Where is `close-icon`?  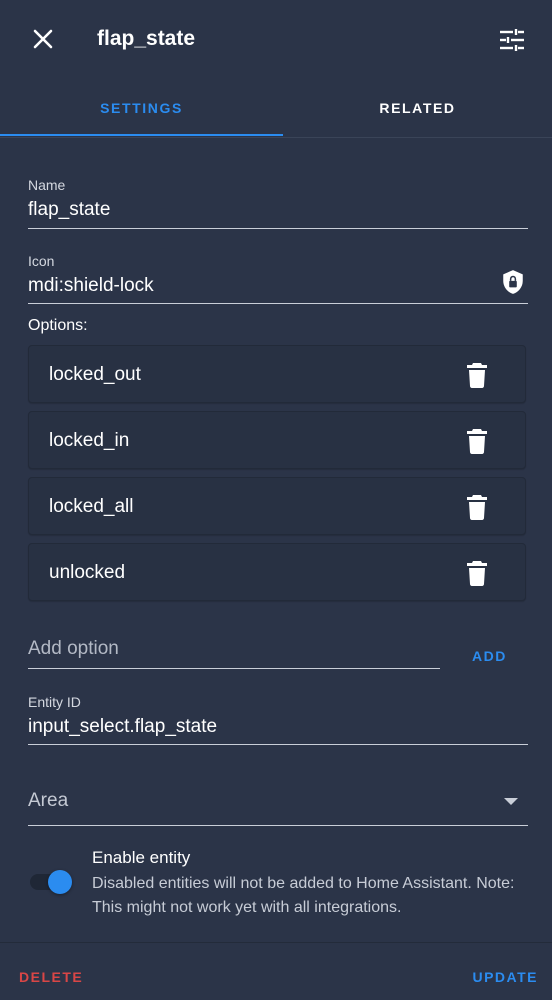 close-icon is located at coordinates (43, 39).